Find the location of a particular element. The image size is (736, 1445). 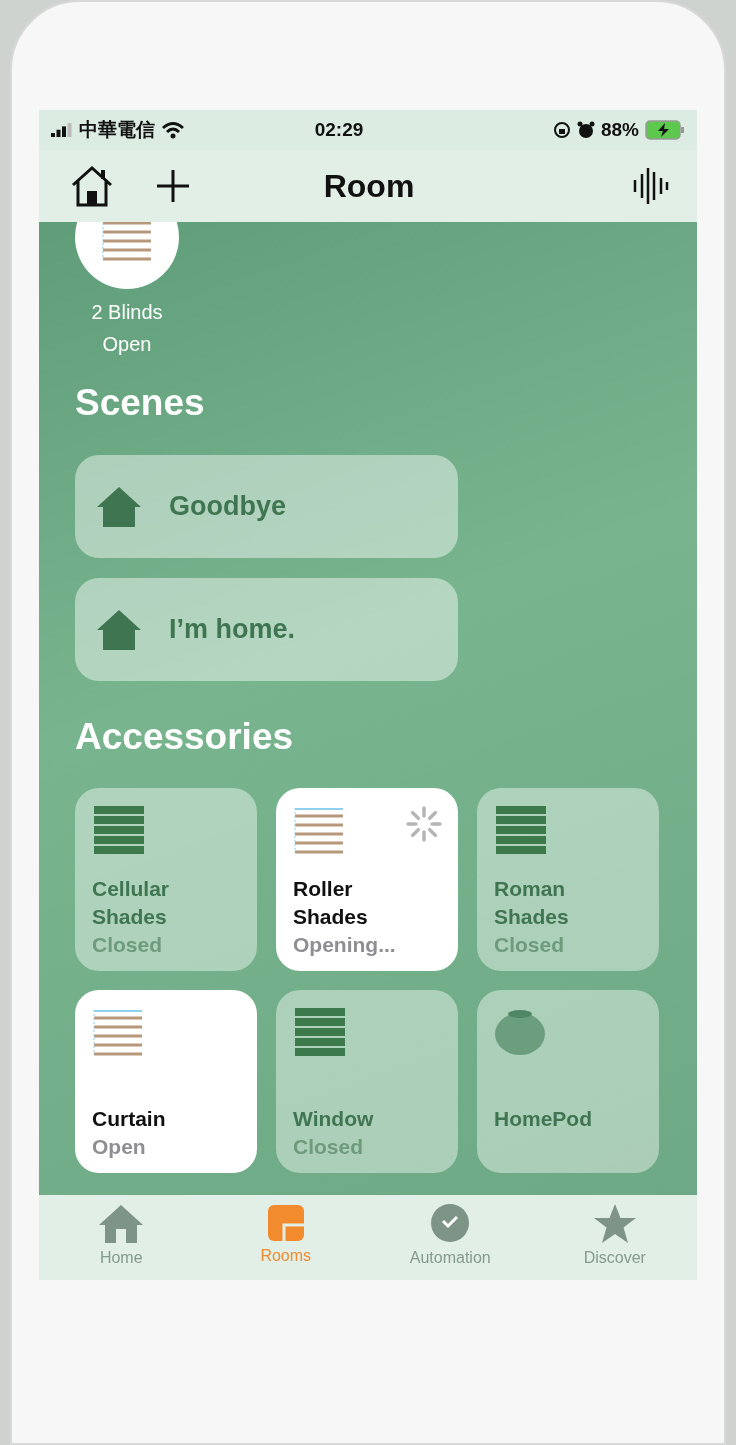

tab-item: Rooms is located at coordinates (285, 1237).